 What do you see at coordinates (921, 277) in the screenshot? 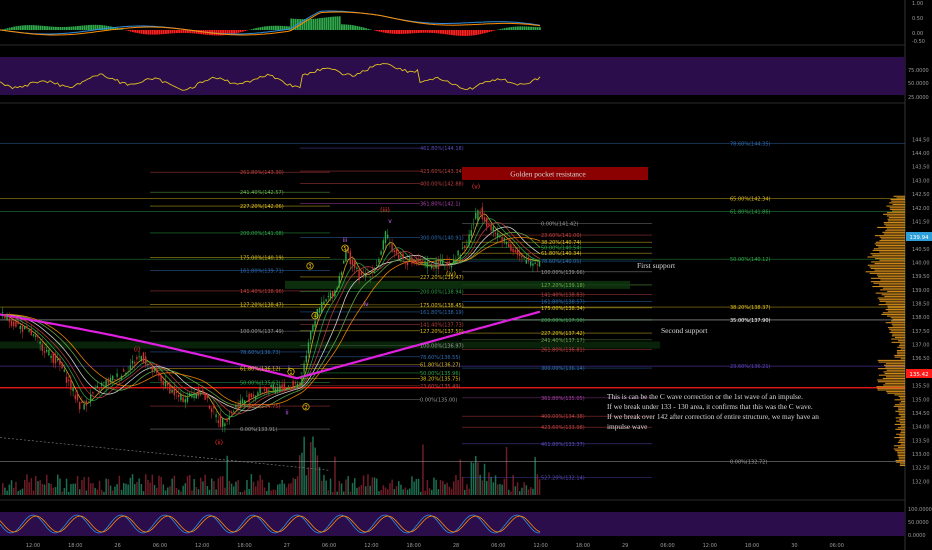
I see `price-tick: 139.50` at bounding box center [921, 277].